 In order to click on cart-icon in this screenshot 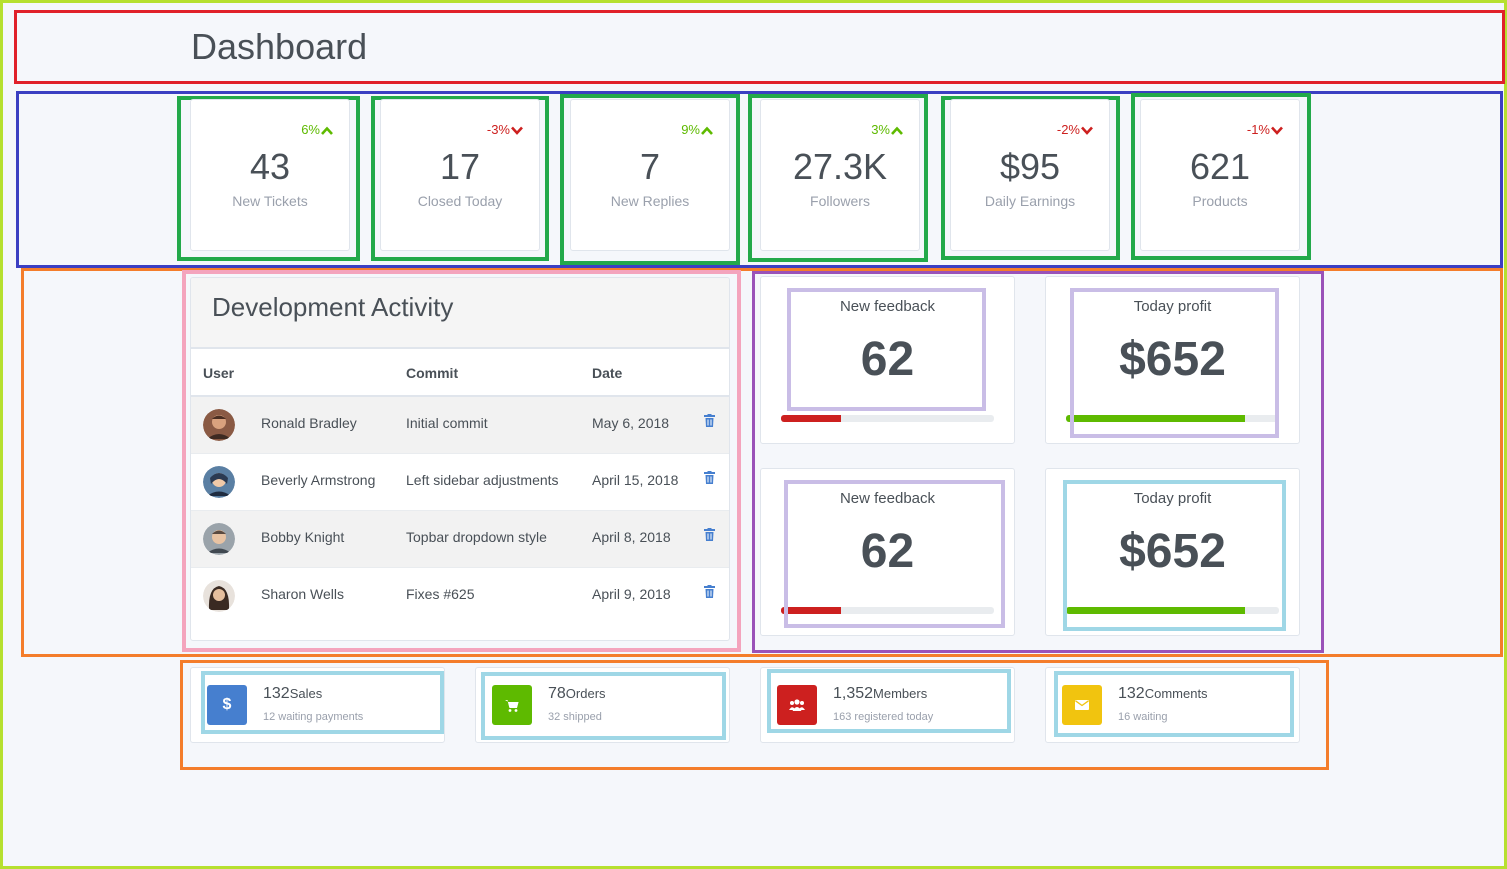, I will do `click(512, 705)`.